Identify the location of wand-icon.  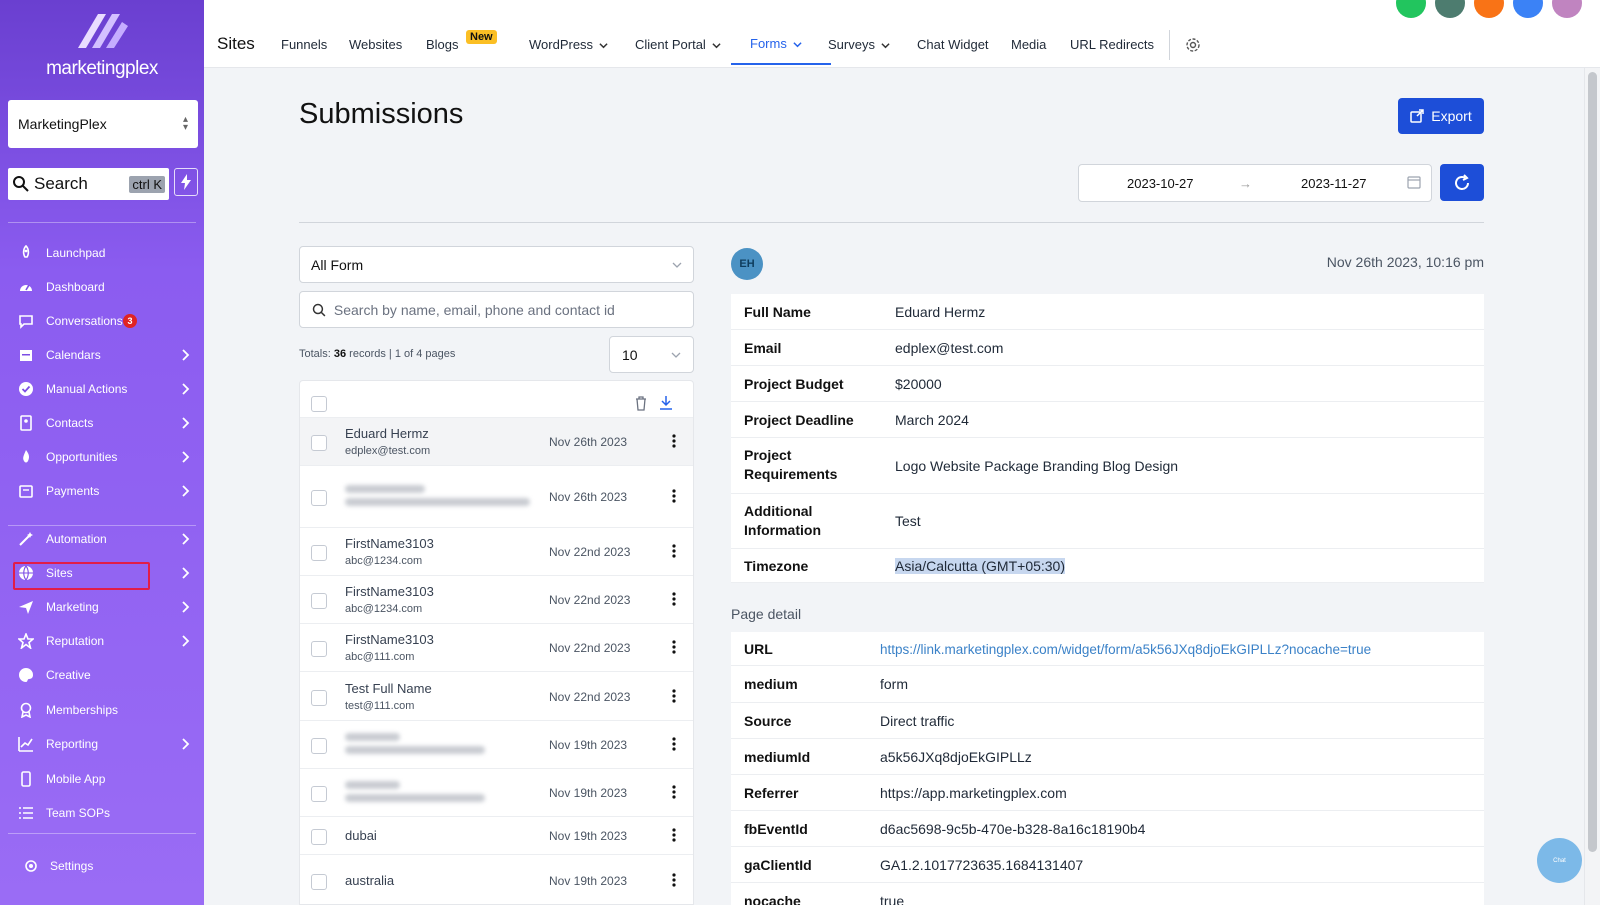
(26, 539).